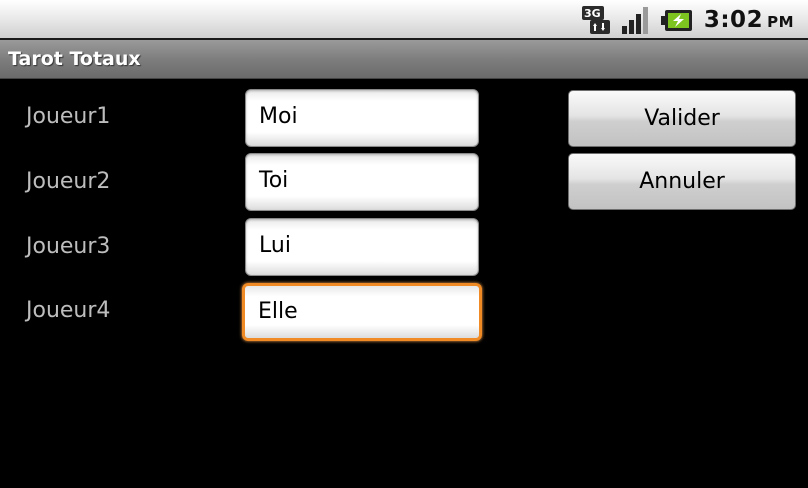 The width and height of the screenshot is (808, 488). Describe the element at coordinates (404, 59) in the screenshot. I see `app-title-bar: Tarot Totaux` at that location.